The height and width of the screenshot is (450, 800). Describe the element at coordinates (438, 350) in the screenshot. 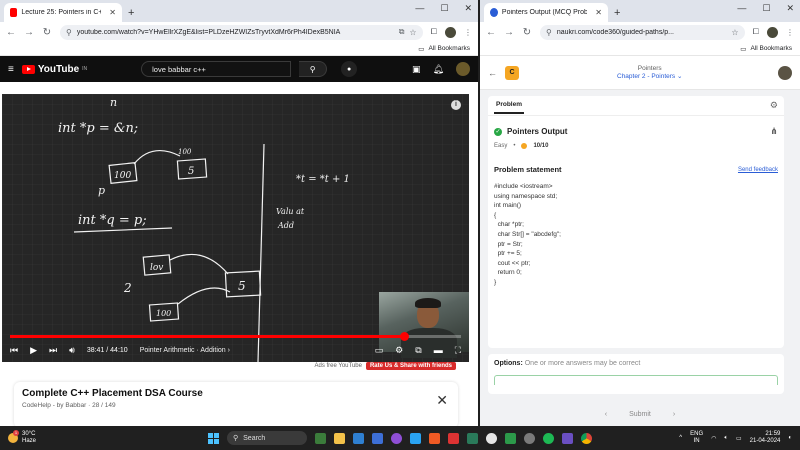

I see `theater-mode-icon: ▬` at that location.